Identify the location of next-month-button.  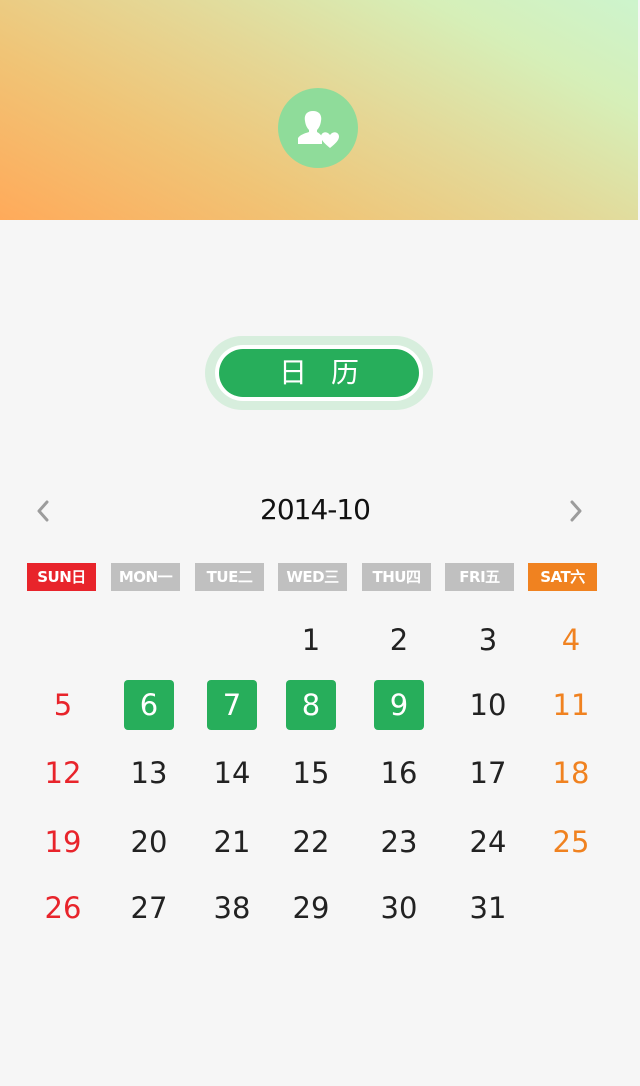
(576, 511).